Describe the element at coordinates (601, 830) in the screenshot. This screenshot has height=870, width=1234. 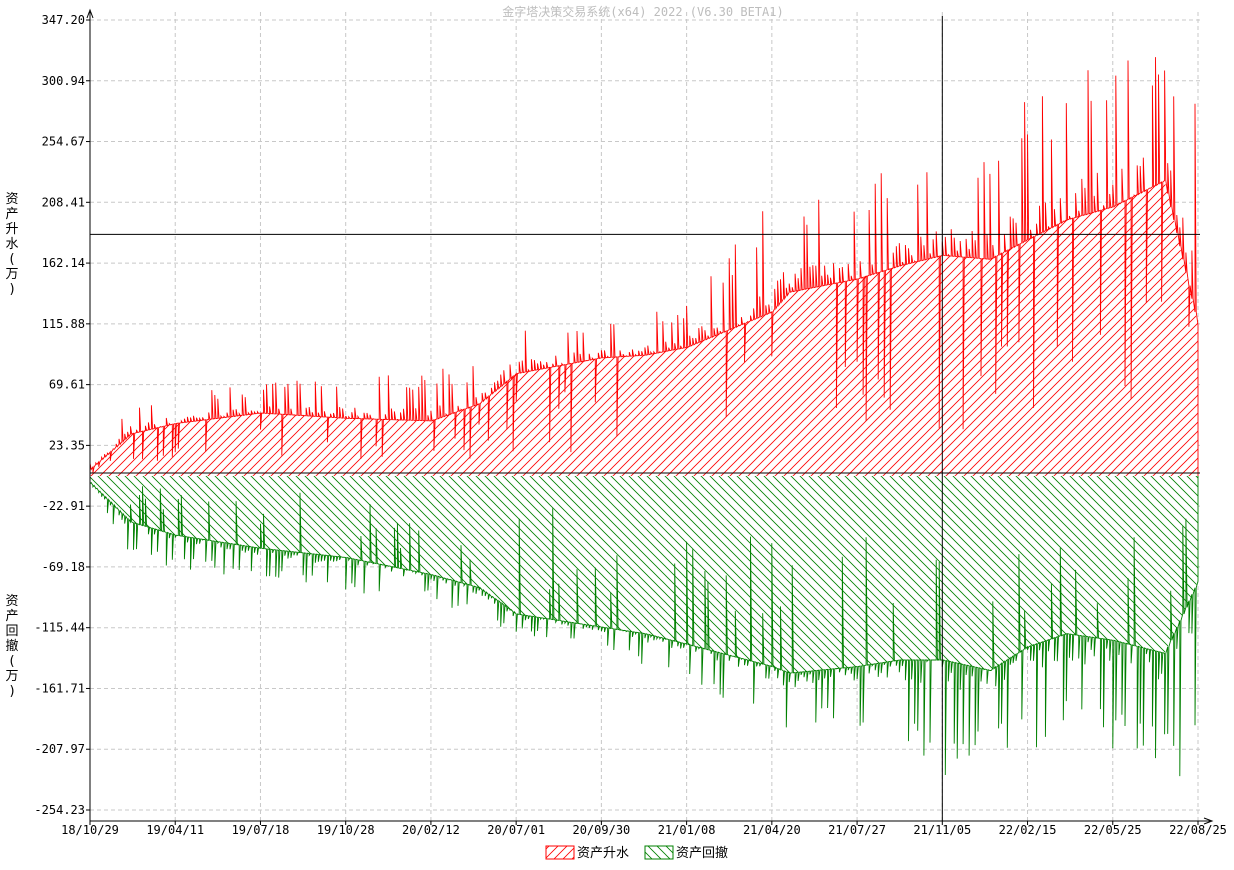
I see `x-tick-label: 20/09/30` at that location.